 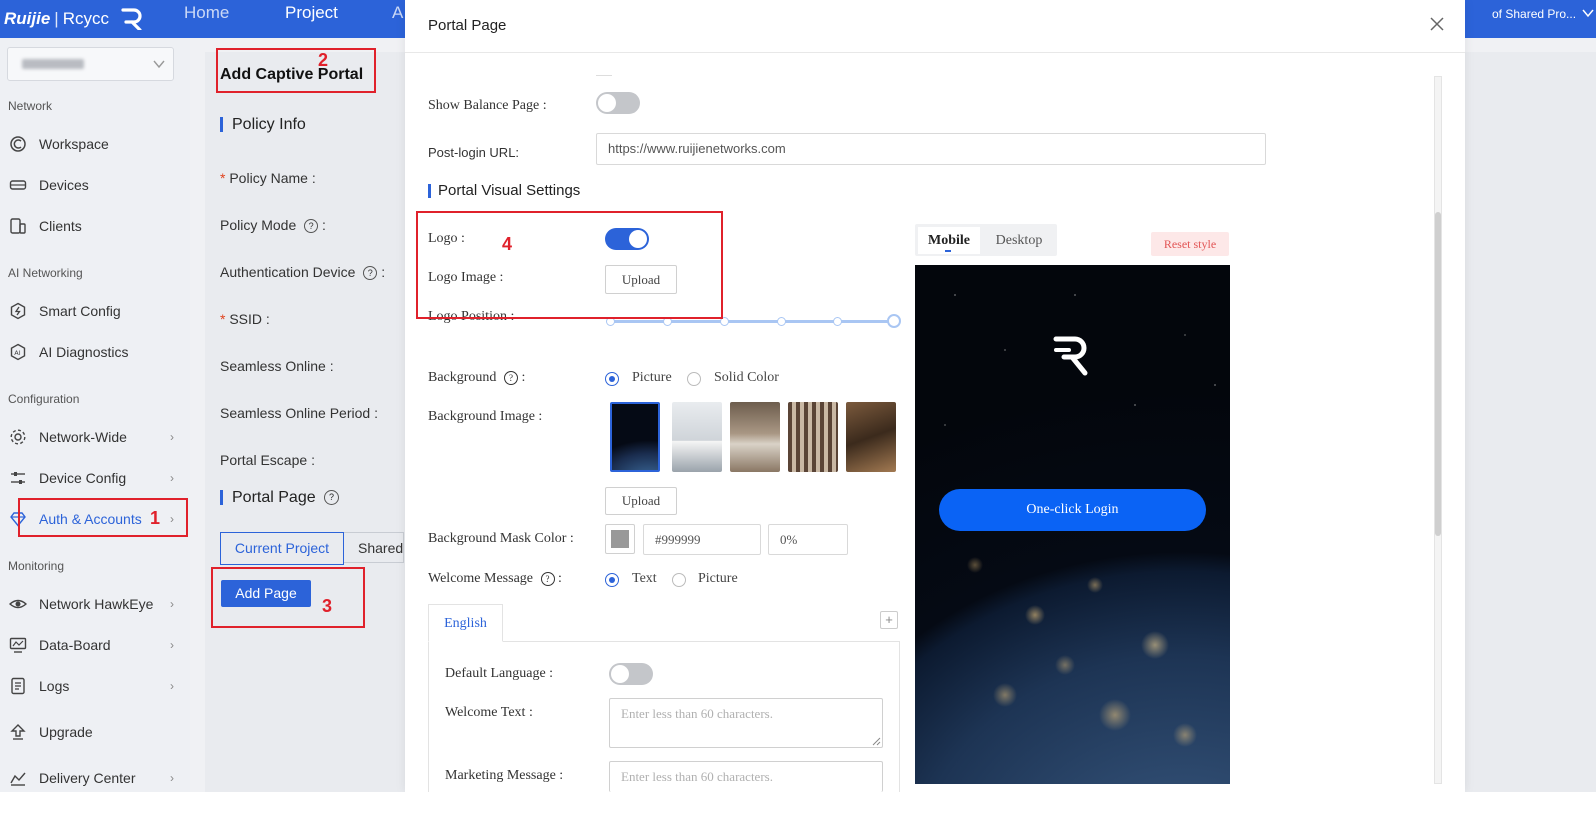 What do you see at coordinates (652, 378) in the screenshot?
I see `radio-picture-label: Picture` at bounding box center [652, 378].